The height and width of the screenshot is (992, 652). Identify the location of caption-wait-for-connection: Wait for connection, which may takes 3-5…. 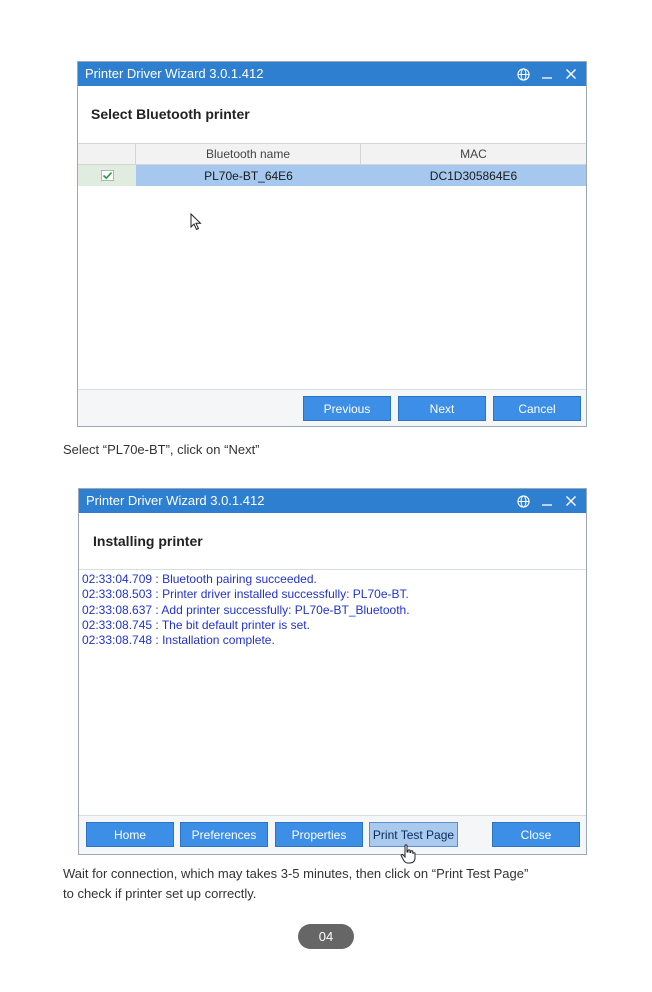
(295, 884).